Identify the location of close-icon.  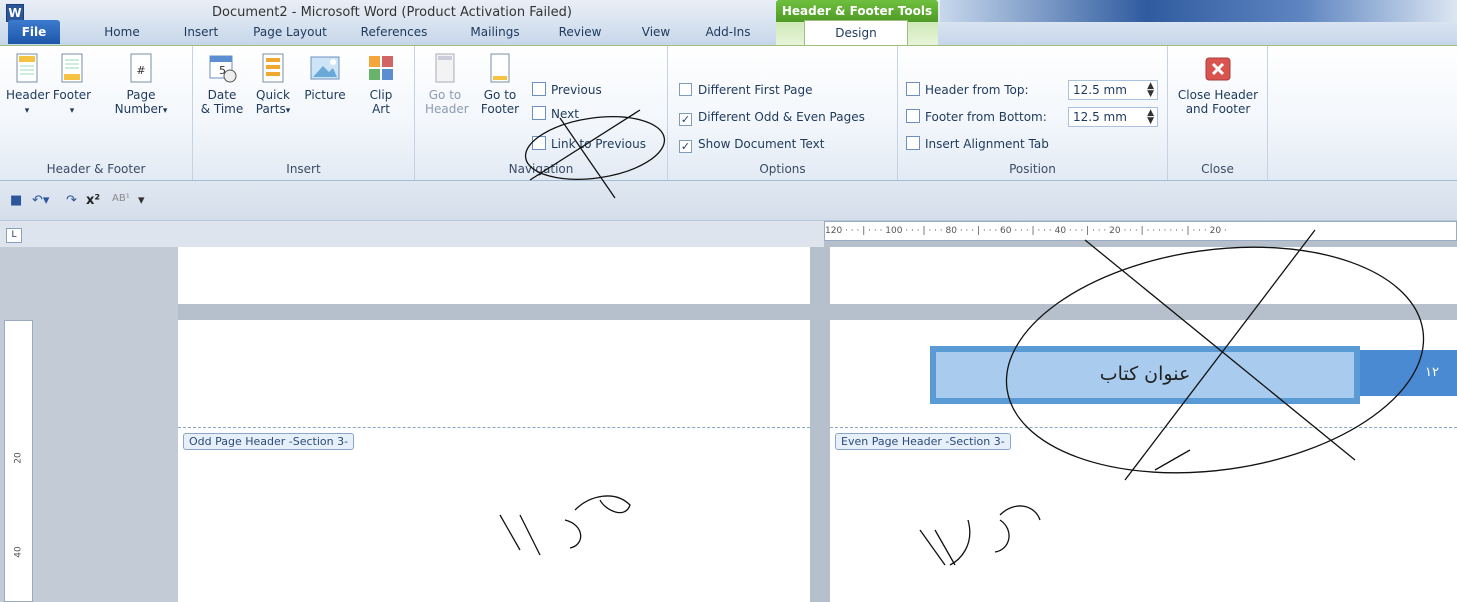
(1218, 69).